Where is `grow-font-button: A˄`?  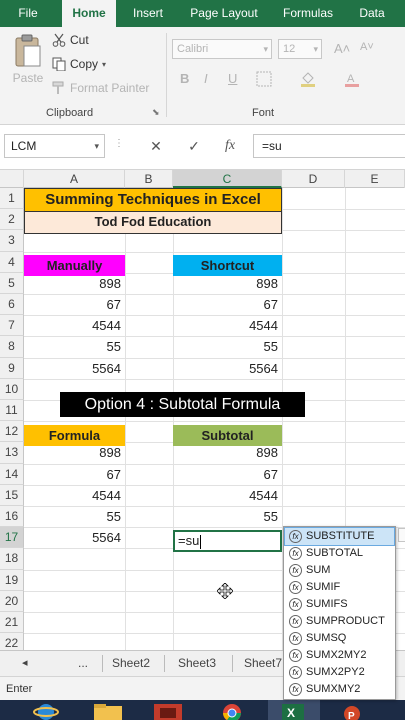
grow-font-button: A˄ is located at coordinates (342, 48).